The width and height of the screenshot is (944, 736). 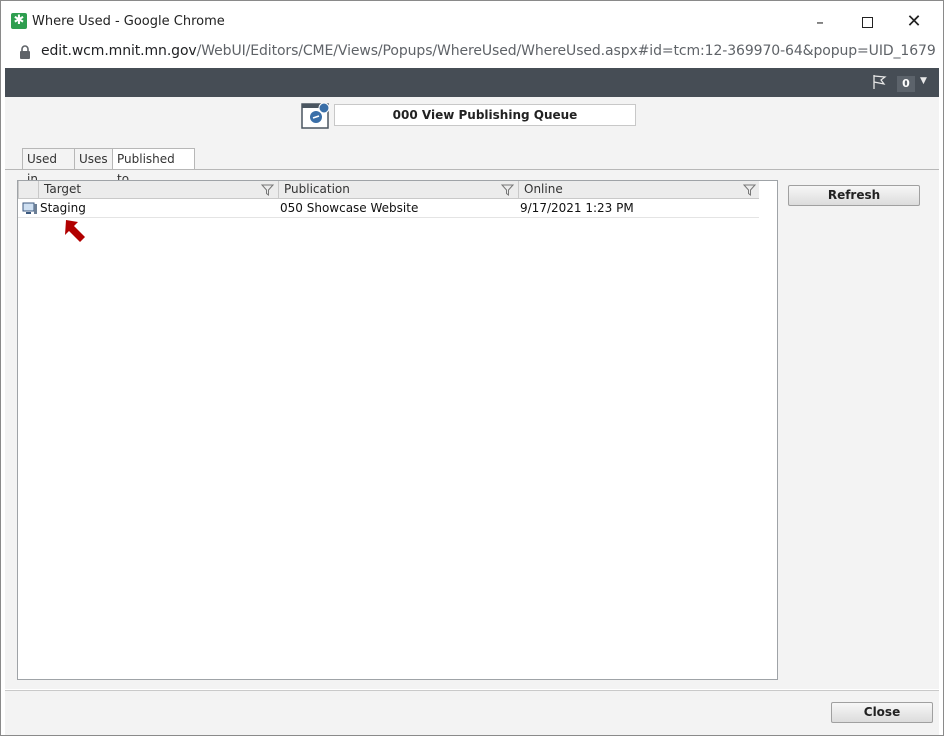 I want to click on grid-header: Target Publication Online, so click(x=388, y=190).